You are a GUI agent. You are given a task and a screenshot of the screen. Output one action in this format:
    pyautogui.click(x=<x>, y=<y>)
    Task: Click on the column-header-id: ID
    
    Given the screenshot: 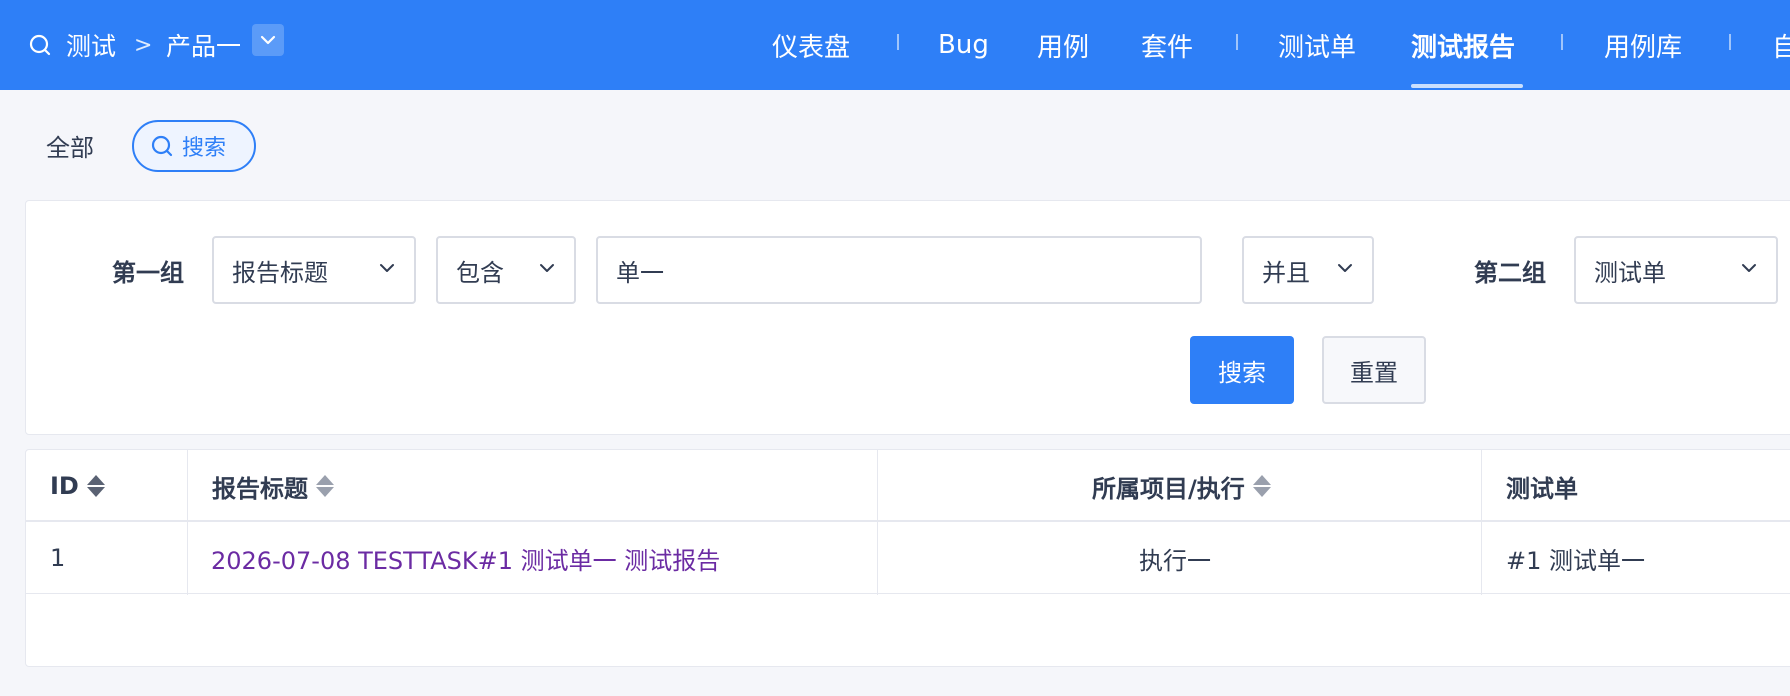 What is the action you would take?
    pyautogui.click(x=77, y=486)
    